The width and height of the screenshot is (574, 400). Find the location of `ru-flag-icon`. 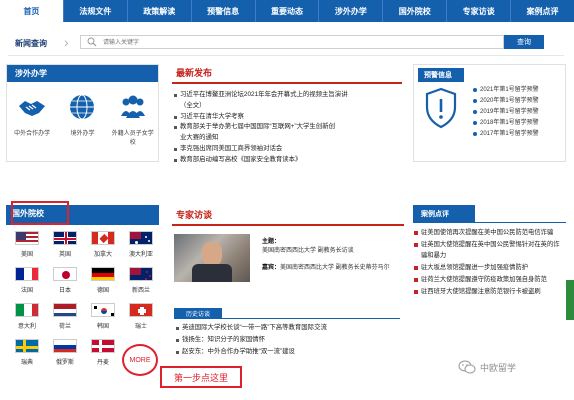

ru-flag-icon is located at coordinates (65, 346).